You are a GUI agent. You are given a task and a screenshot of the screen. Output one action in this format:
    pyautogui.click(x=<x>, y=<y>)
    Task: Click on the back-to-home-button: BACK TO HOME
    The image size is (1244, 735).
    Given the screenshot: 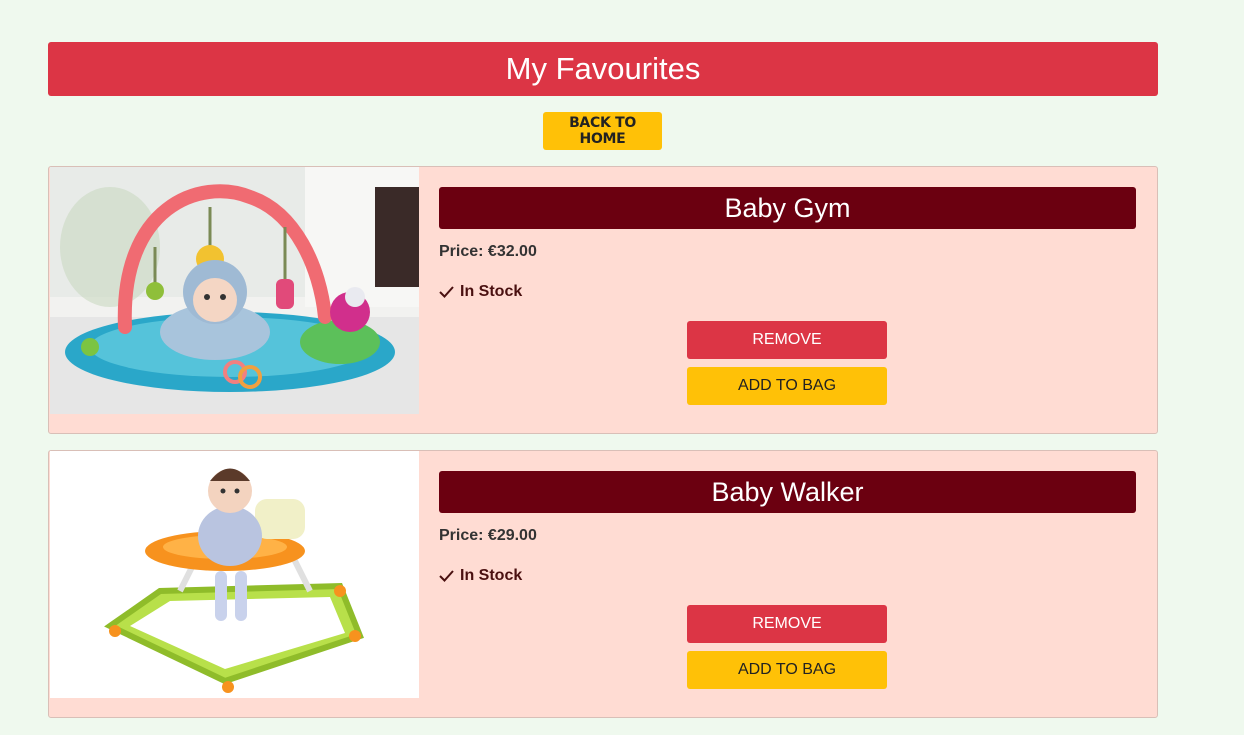 What is the action you would take?
    pyautogui.click(x=602, y=131)
    